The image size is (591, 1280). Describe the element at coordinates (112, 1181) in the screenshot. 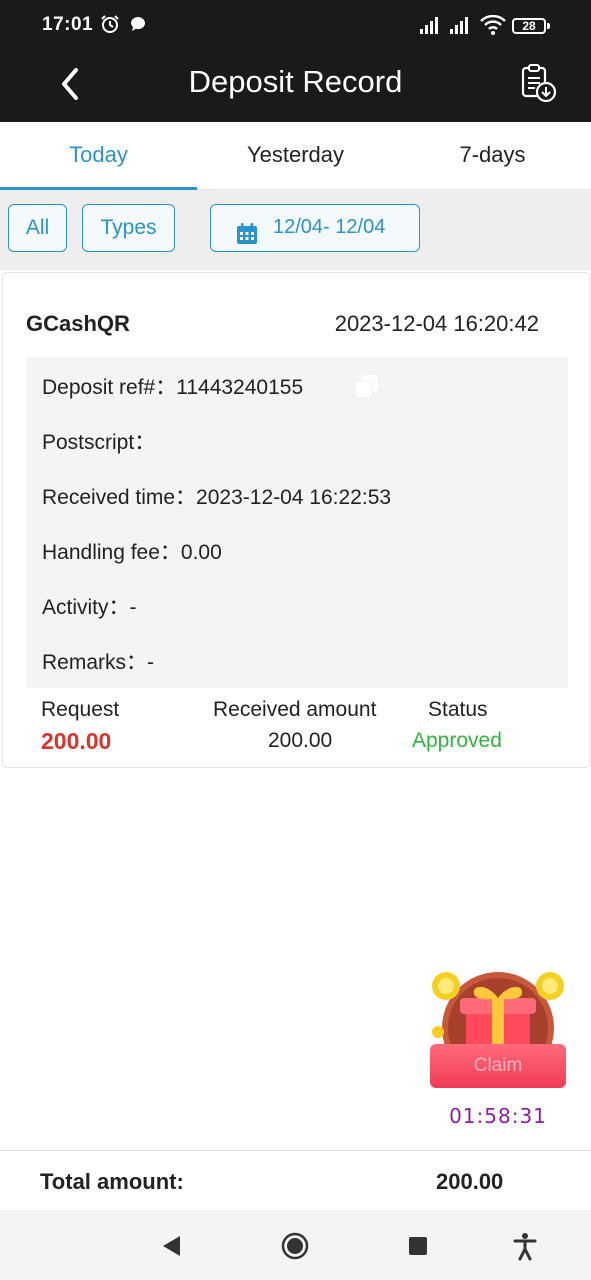

I see `total-label: Total amount:` at that location.